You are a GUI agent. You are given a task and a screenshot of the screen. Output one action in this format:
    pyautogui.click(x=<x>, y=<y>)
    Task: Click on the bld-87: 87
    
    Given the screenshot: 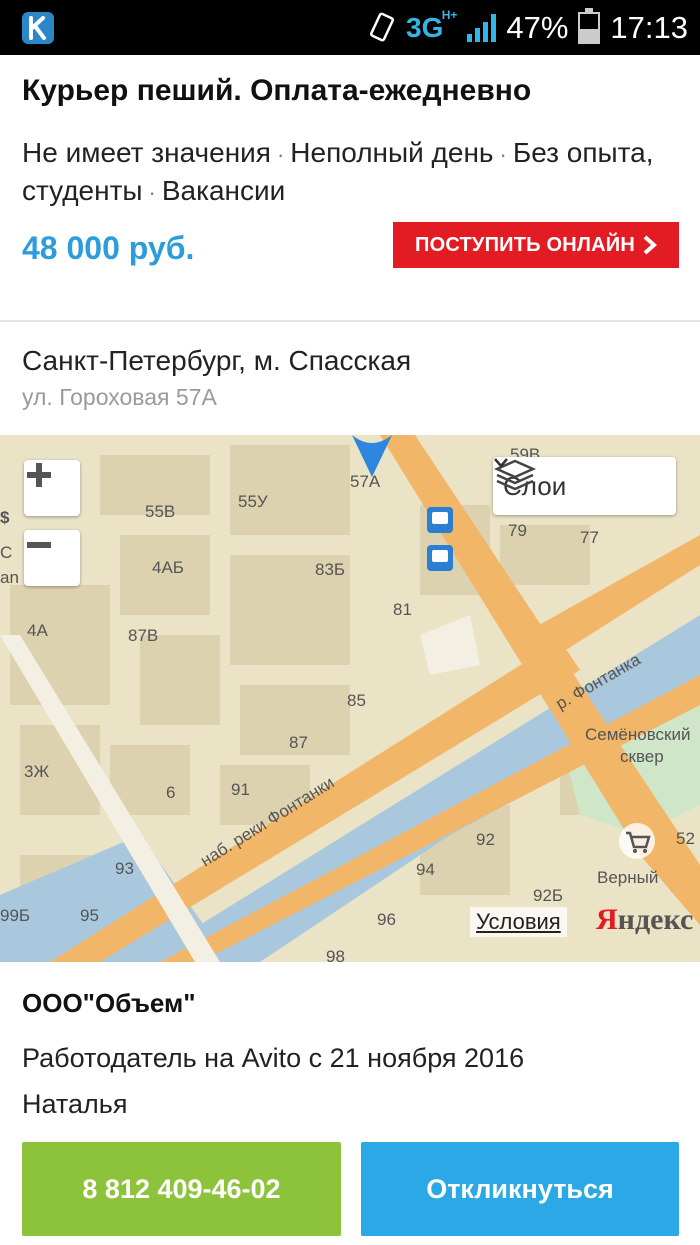 What is the action you would take?
    pyautogui.click(x=298, y=742)
    